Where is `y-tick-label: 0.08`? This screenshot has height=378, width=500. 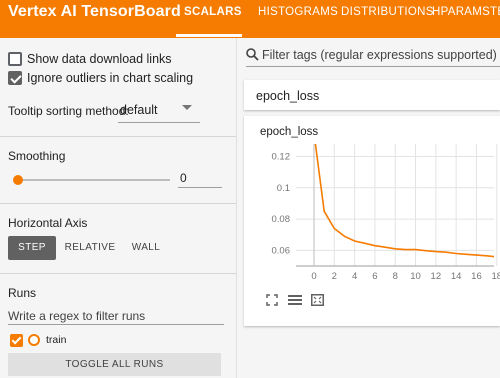 y-tick-label: 0.08 is located at coordinates (281, 219).